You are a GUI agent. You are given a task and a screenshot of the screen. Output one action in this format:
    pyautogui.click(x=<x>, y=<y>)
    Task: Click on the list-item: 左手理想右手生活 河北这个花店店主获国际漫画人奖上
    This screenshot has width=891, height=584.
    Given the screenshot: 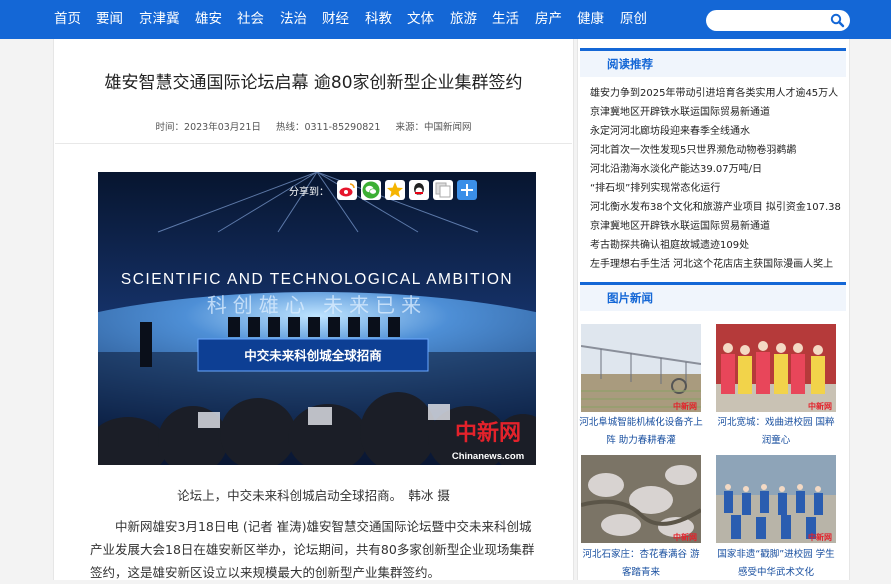 What is the action you would take?
    pyautogui.click(x=718, y=264)
    